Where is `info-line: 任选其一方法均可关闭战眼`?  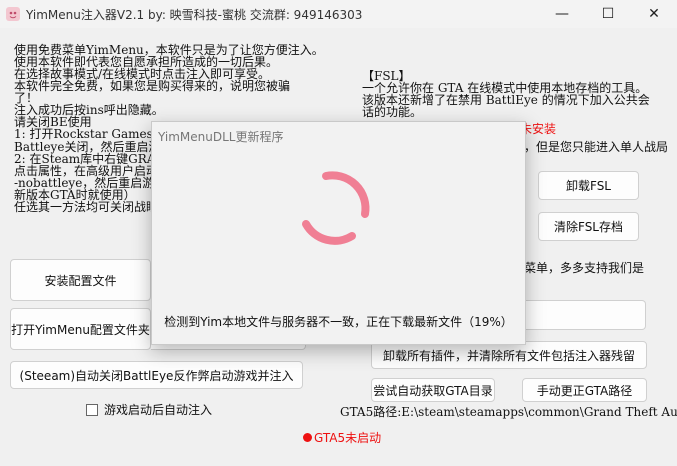 info-line: 任选其一方法均可关闭战眼 is located at coordinates (86, 207).